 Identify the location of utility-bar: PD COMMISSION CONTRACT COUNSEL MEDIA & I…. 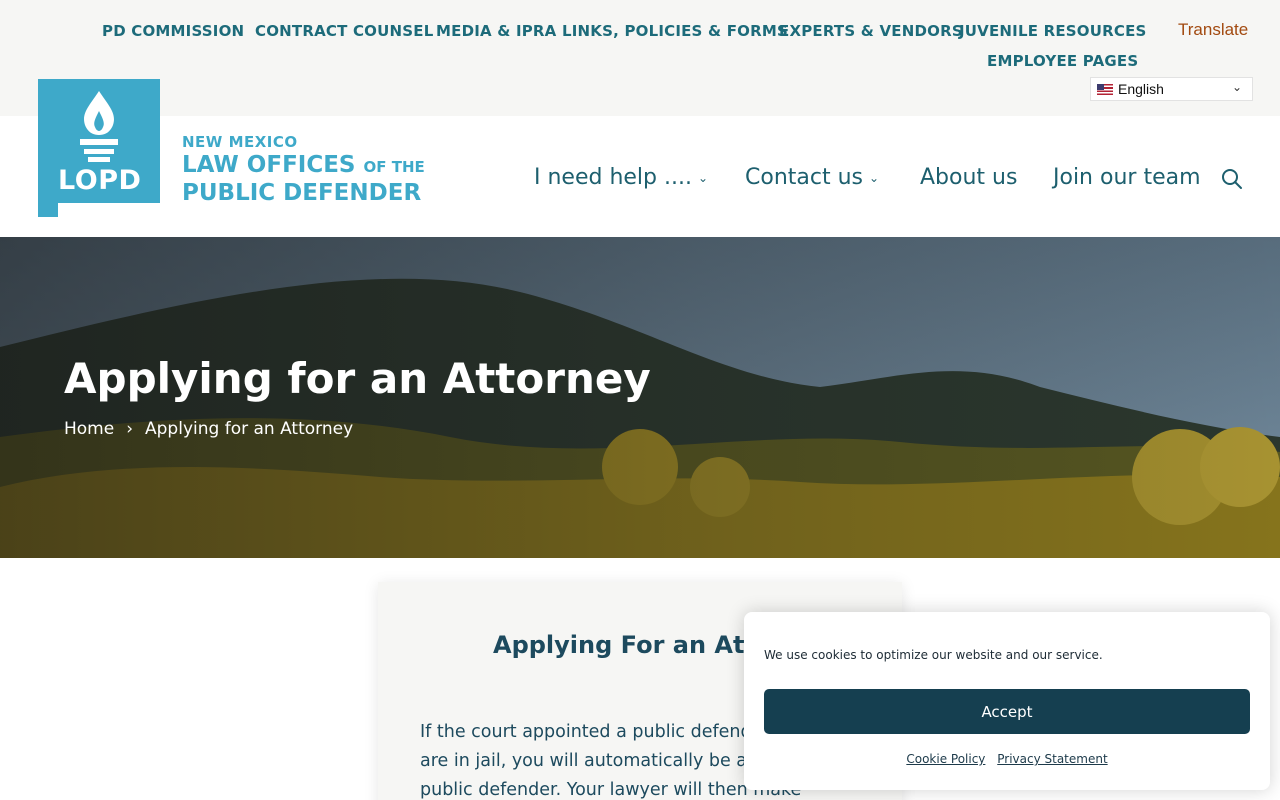
(640, 58).